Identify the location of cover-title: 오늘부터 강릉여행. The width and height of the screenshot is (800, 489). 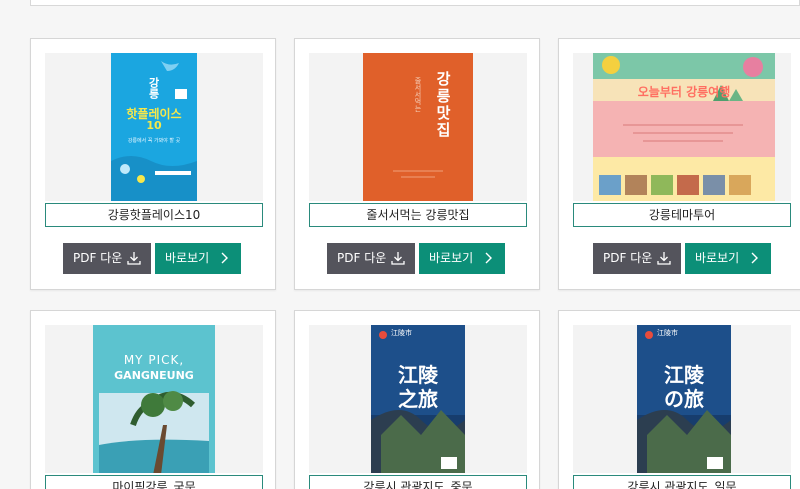
(684, 92).